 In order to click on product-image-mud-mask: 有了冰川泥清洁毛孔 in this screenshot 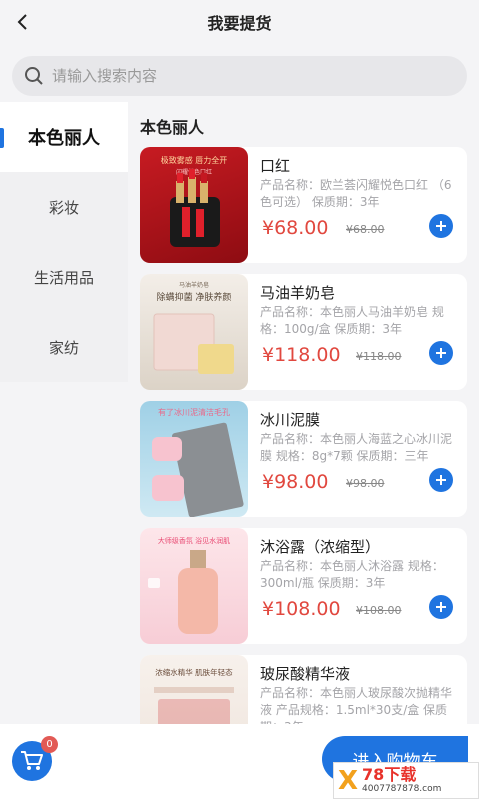, I will do `click(194, 459)`.